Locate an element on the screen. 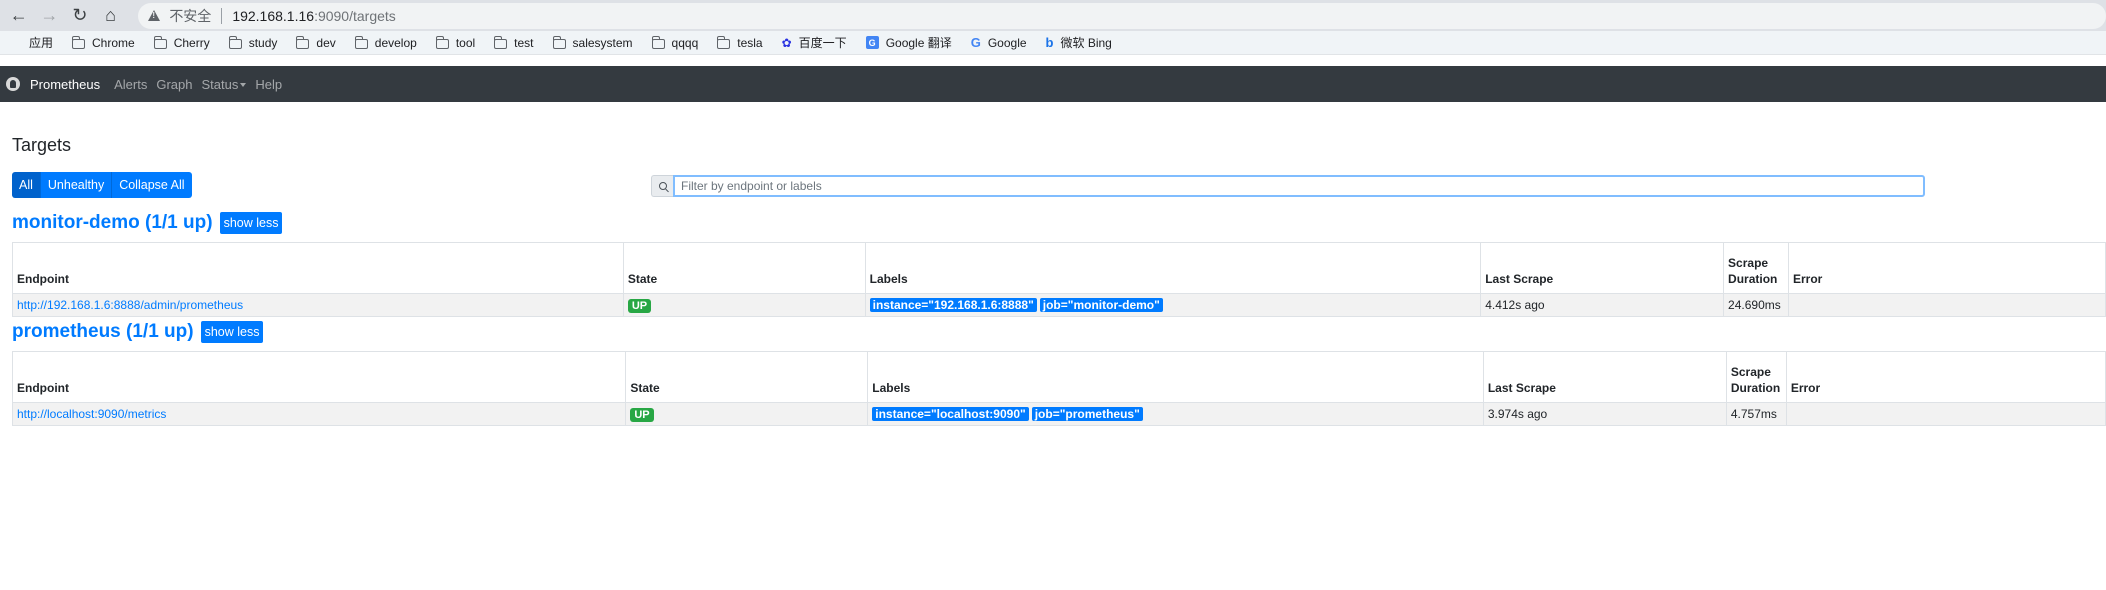 The image size is (2106, 590). warning-icon is located at coordinates (154, 15).